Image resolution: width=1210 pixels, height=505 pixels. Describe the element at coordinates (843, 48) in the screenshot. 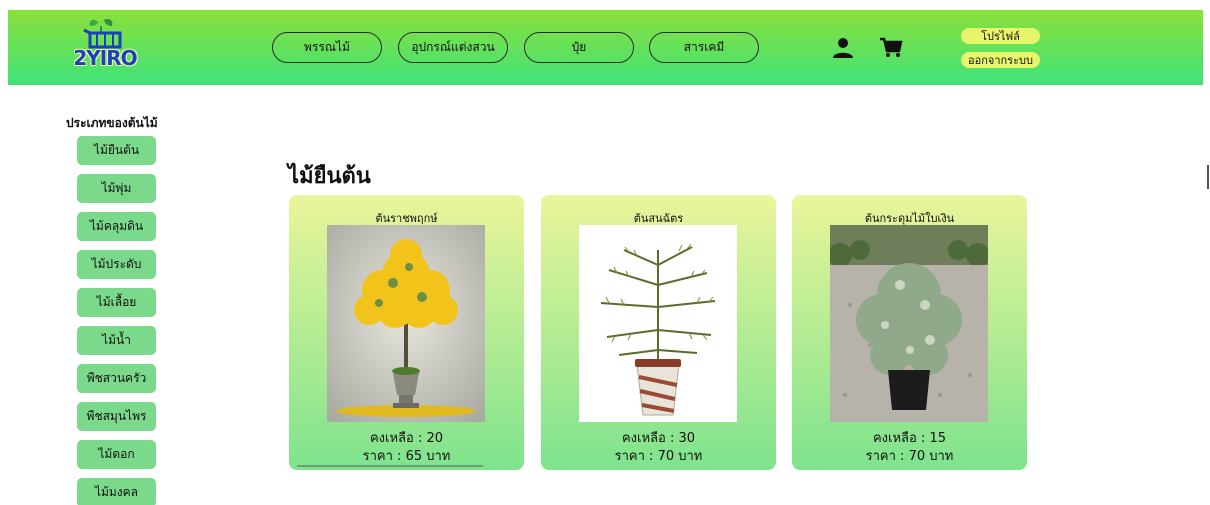

I see `user-icon` at that location.